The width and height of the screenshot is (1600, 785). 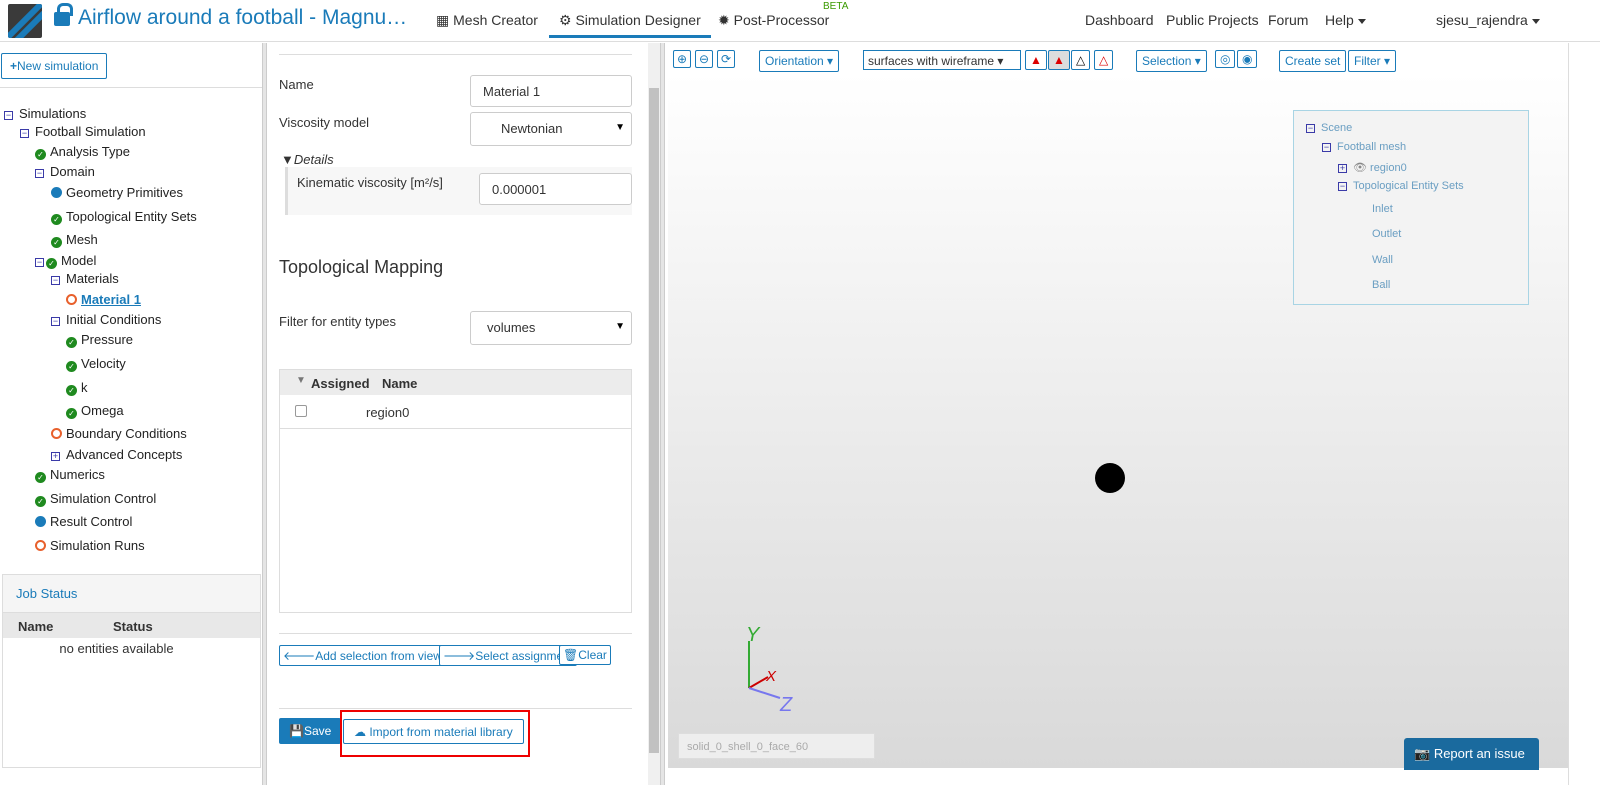 What do you see at coordinates (585, 655) in the screenshot?
I see `clear-button: 🗑Clear` at bounding box center [585, 655].